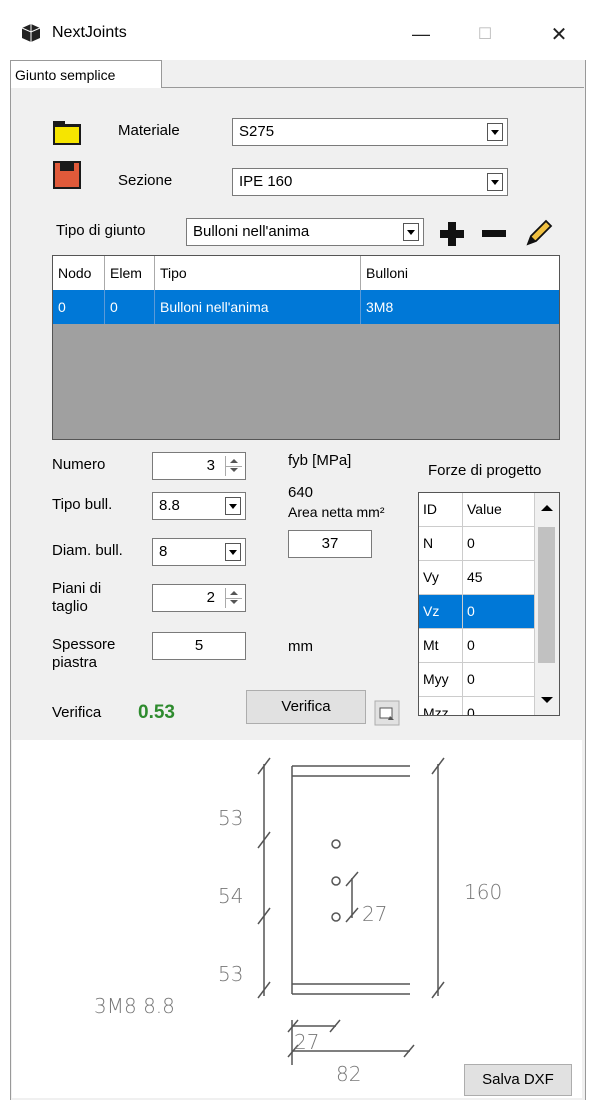 The image size is (590, 1102). Describe the element at coordinates (199, 466) in the screenshot. I see `numero-stepper: 3` at that location.